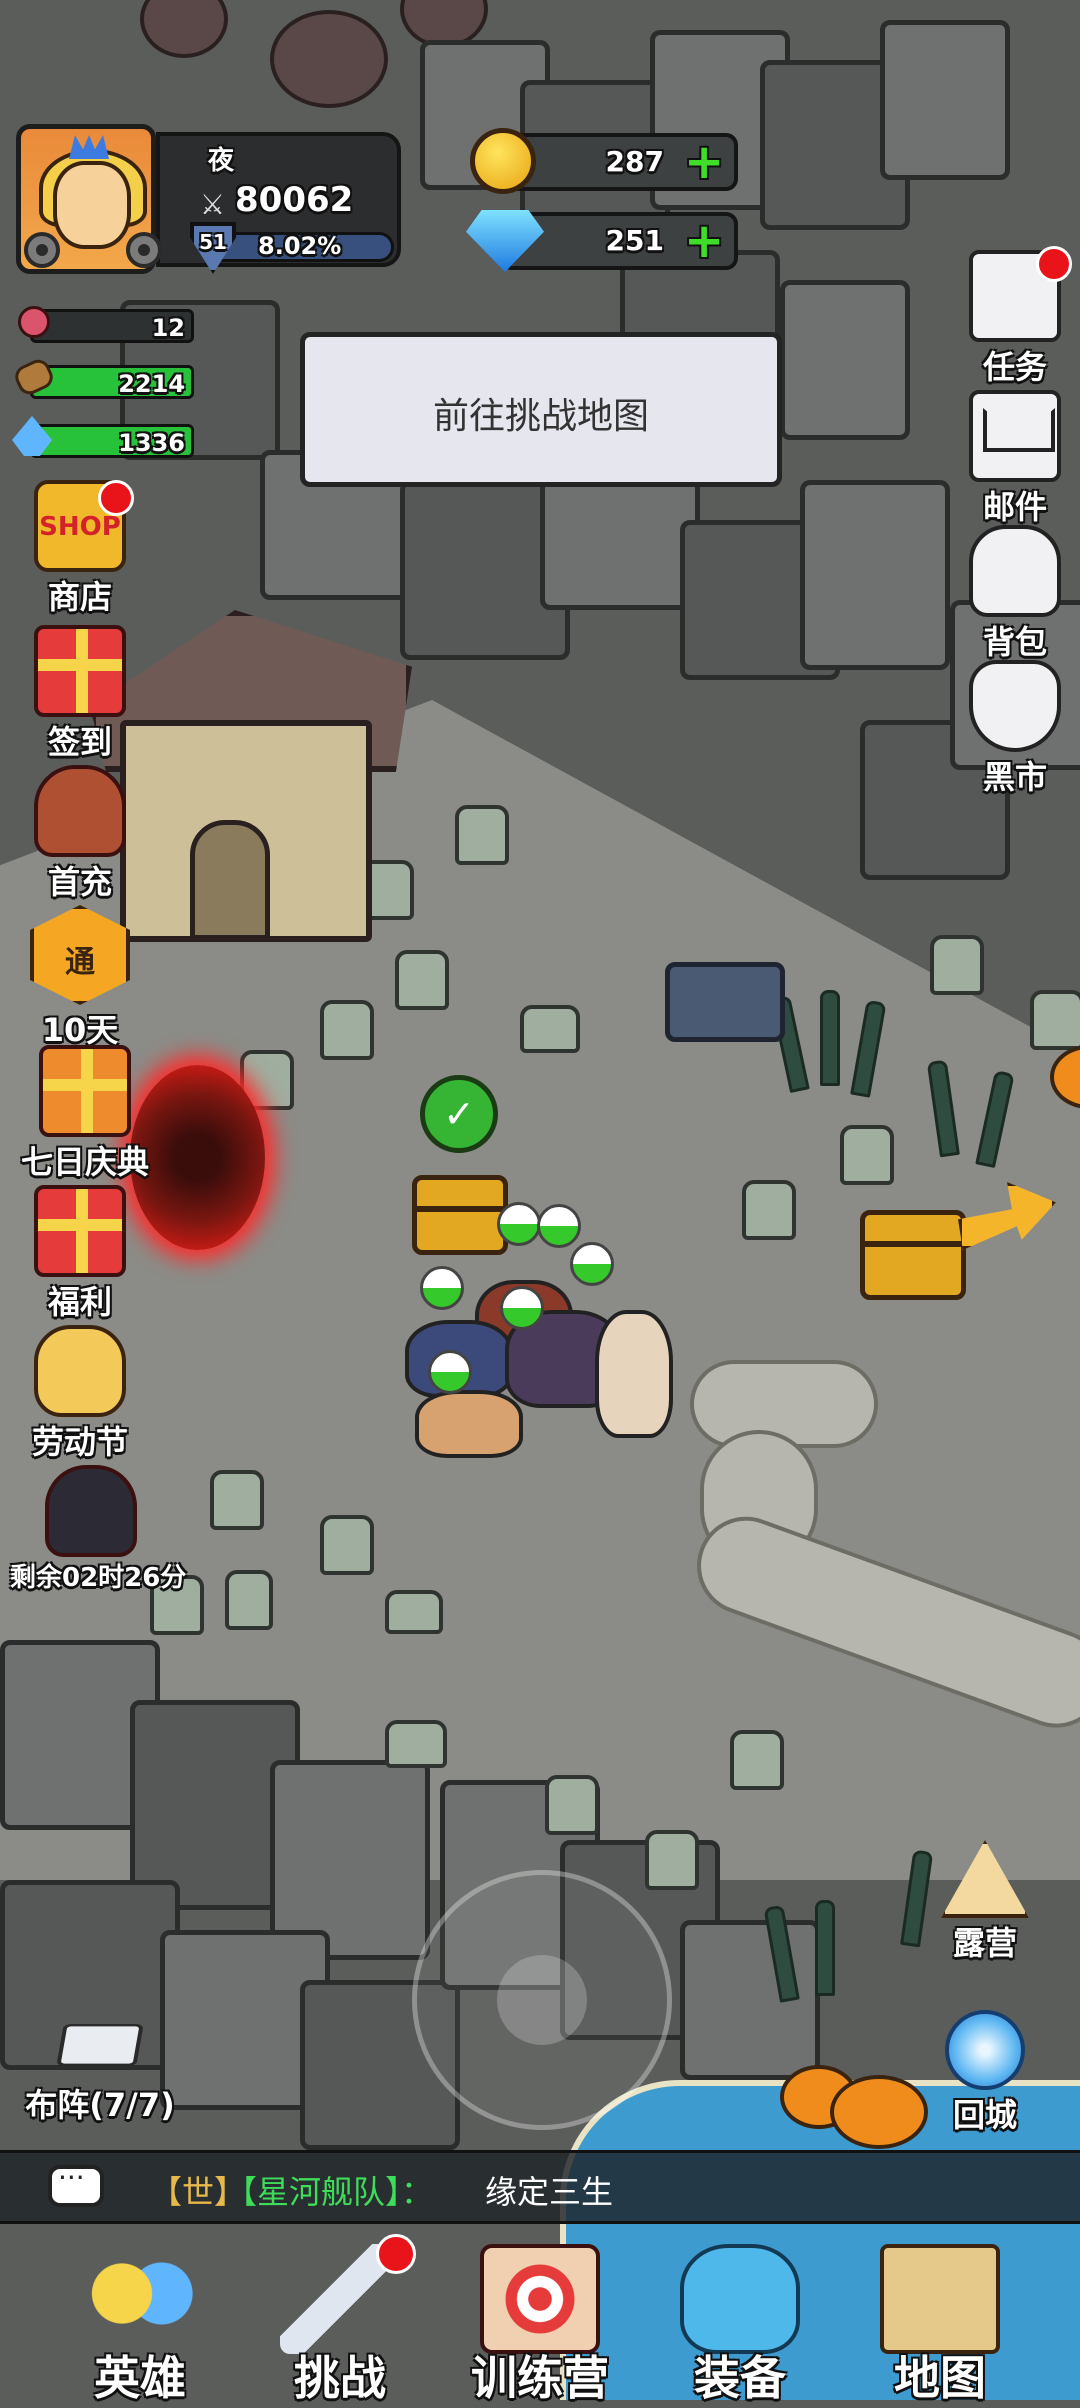 The height and width of the screenshot is (2408, 1080). I want to click on formation-label: 布阵(7/7), so click(100, 2105).